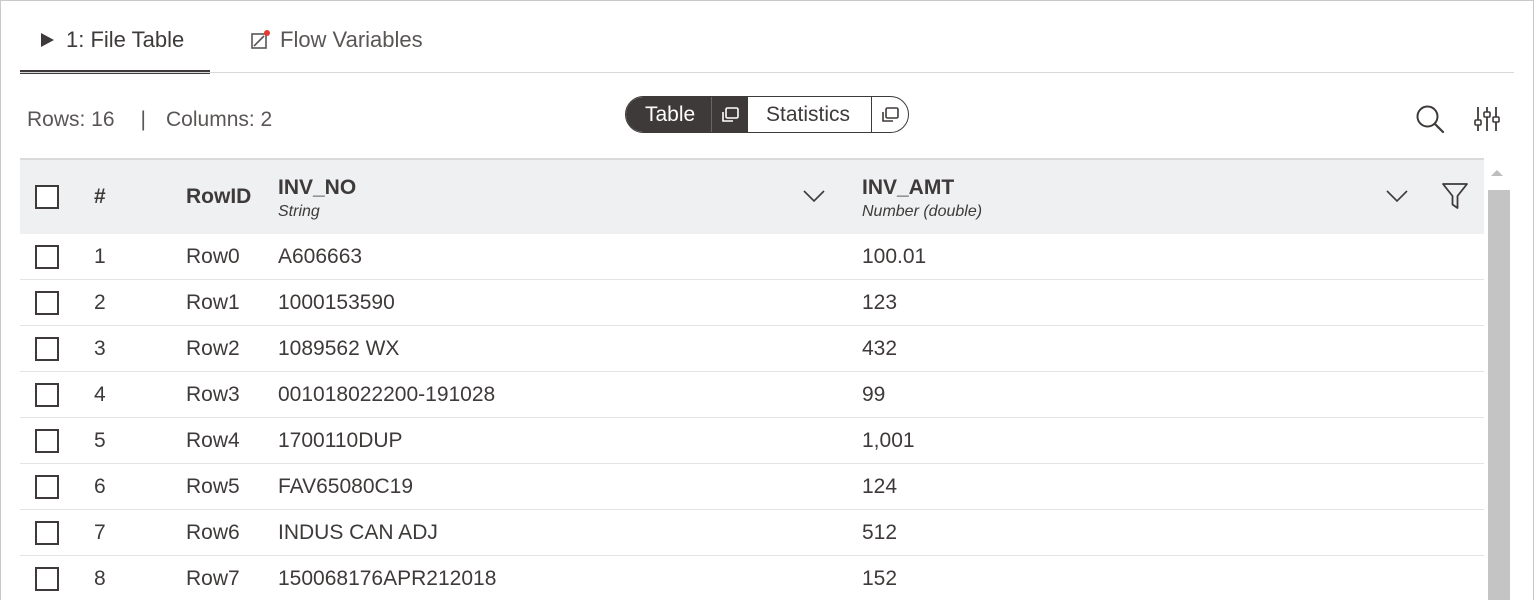  What do you see at coordinates (351, 39) in the screenshot?
I see `tab-label: Flow Variables` at bounding box center [351, 39].